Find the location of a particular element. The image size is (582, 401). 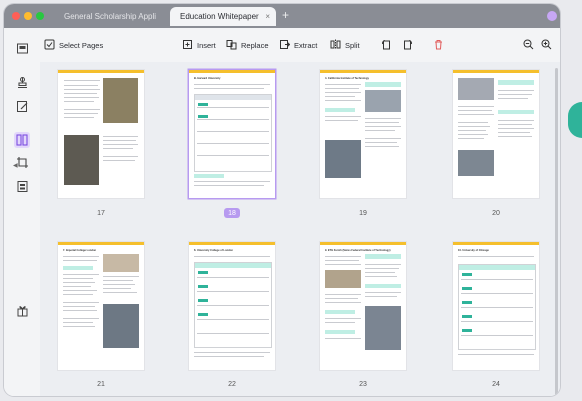

laptop-photo is located at coordinates (343, 159).